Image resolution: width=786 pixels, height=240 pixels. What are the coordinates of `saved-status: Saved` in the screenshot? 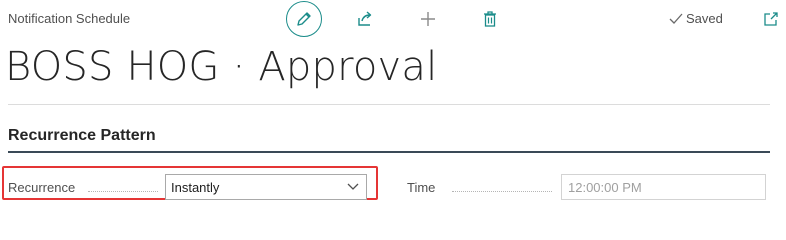 It's located at (696, 18).